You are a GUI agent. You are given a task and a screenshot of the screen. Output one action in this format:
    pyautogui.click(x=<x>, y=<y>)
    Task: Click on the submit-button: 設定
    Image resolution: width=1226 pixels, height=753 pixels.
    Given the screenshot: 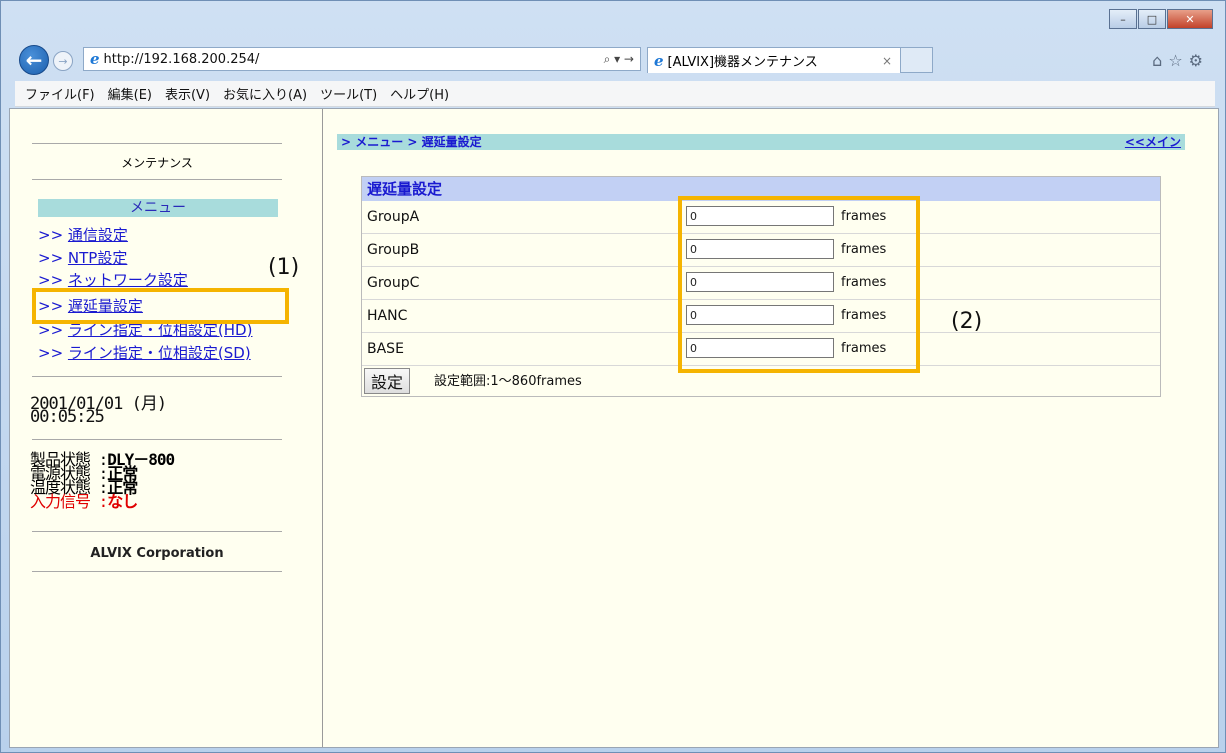 What is the action you would take?
    pyautogui.click(x=387, y=381)
    